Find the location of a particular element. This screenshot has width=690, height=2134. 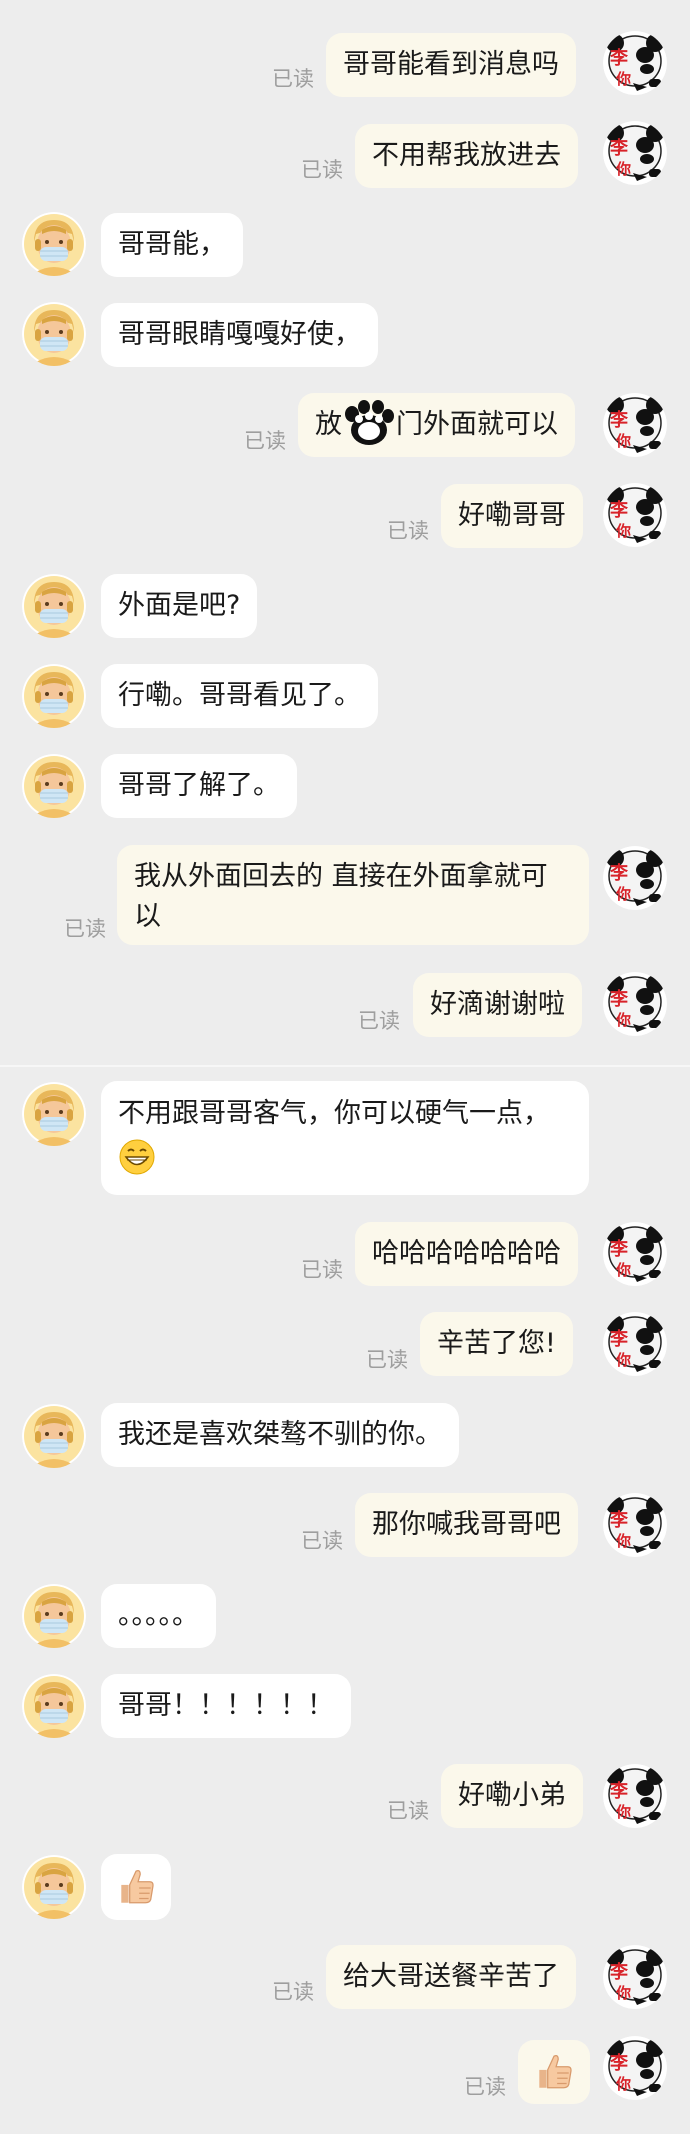

incoming-message-bubble: 不用跟哥哥客气，你可以硬气一点， is located at coordinates (345, 1138).